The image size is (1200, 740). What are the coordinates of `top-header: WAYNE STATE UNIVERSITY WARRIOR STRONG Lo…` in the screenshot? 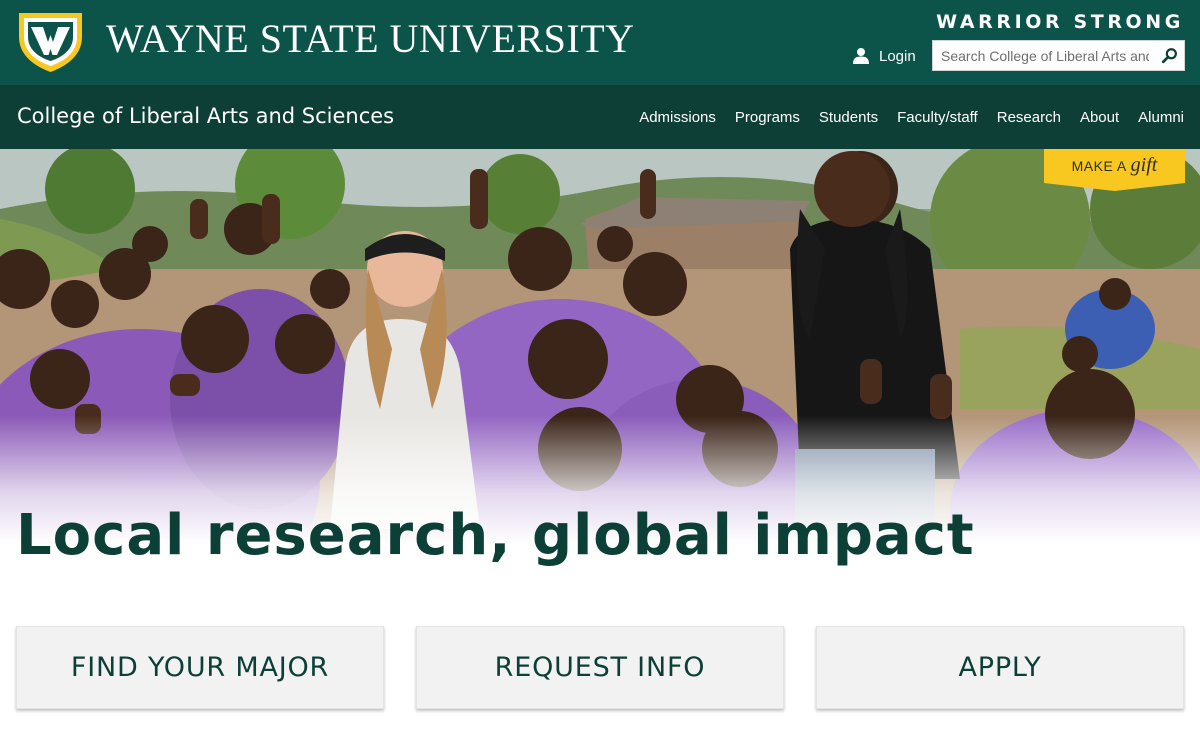 It's located at (600, 42).